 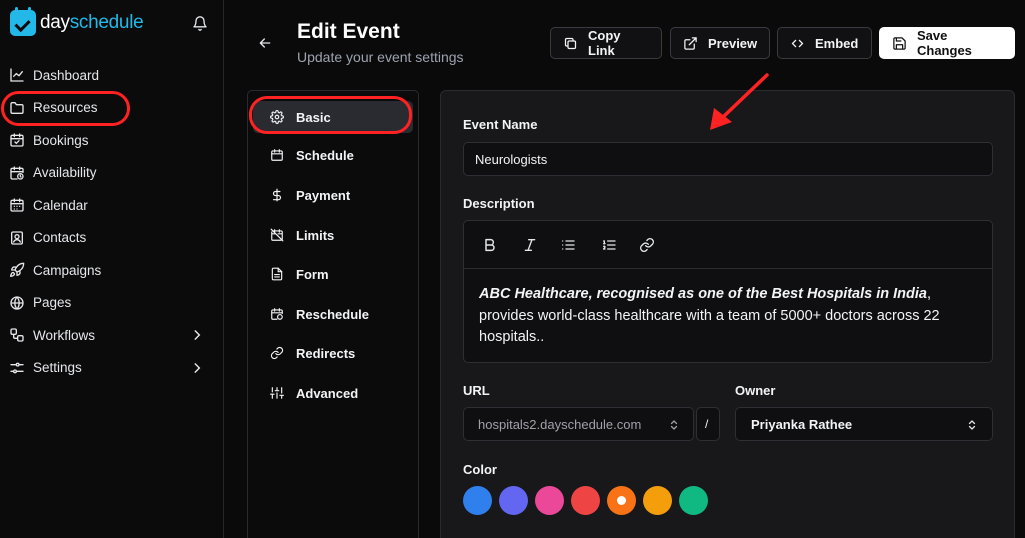 I want to click on sidebar-item-settings: Settings, so click(x=112, y=368).